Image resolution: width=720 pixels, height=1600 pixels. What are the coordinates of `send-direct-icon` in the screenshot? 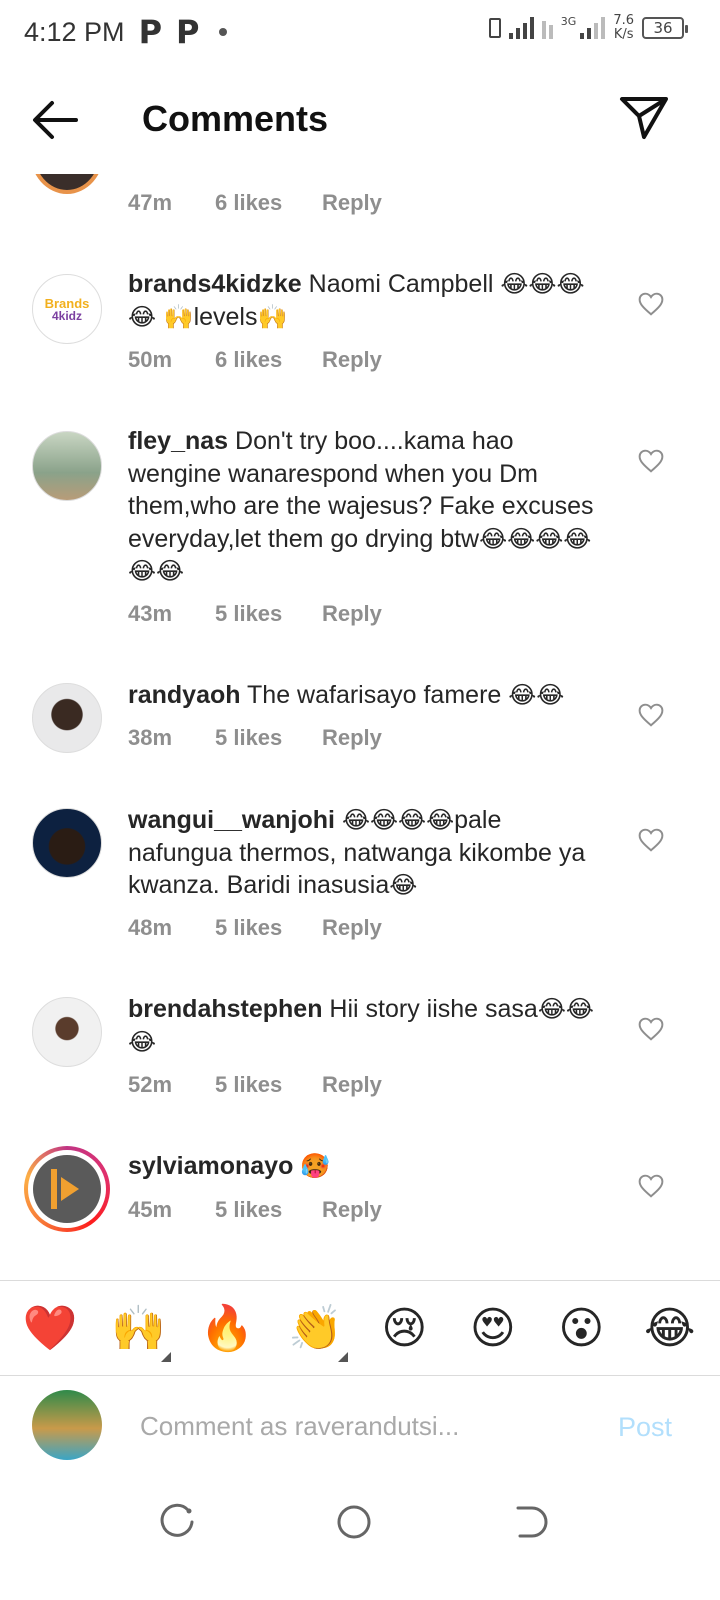 It's located at (644, 118).